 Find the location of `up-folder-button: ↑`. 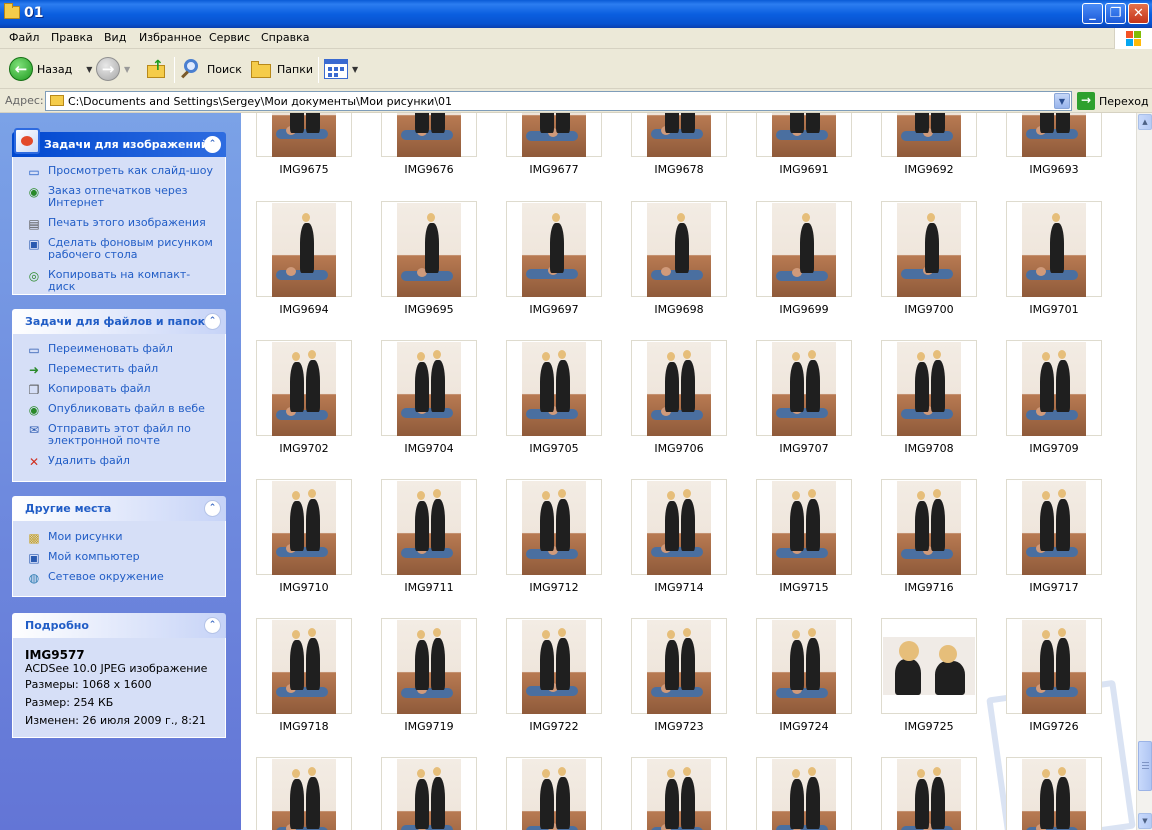

up-folder-button: ↑ is located at coordinates (156, 69).